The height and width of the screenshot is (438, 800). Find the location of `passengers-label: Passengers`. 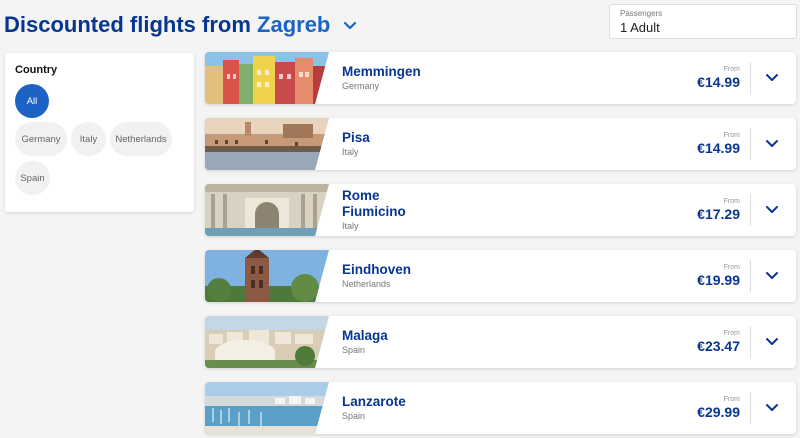

passengers-label: Passengers is located at coordinates (641, 13).